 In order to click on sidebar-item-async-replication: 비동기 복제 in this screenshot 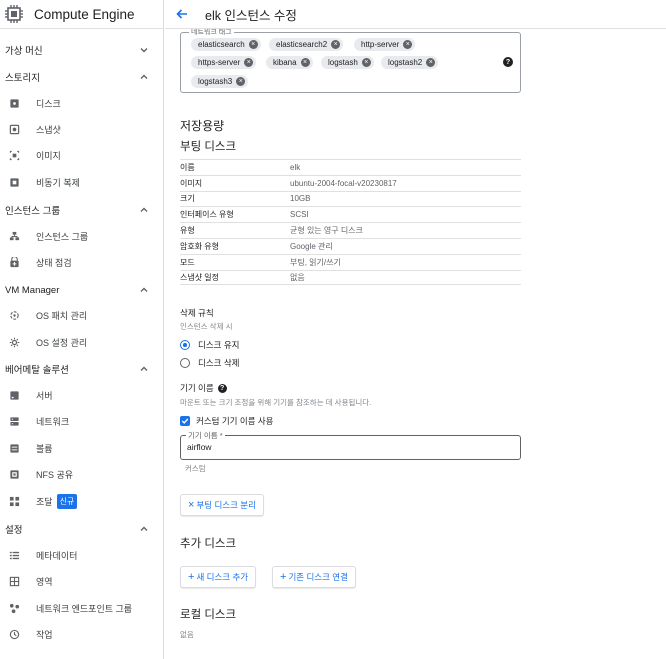, I will do `click(81, 182)`.